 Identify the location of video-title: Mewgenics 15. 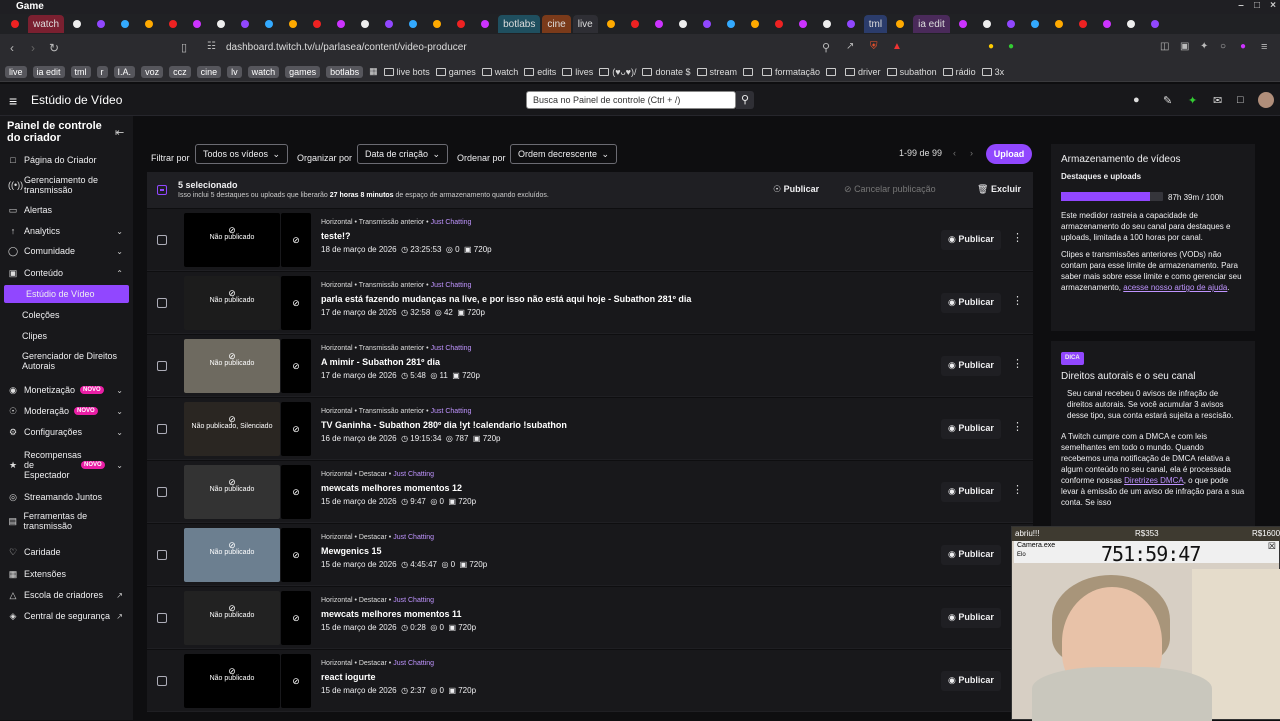
(351, 551).